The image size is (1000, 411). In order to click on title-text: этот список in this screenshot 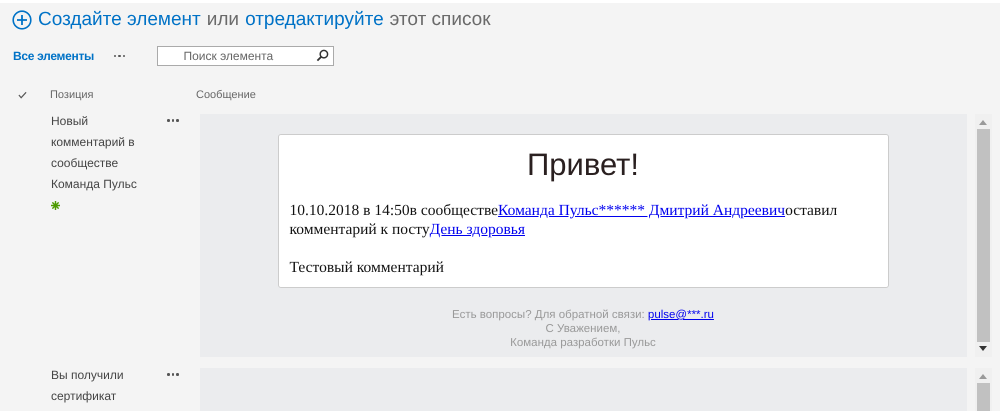, I will do `click(440, 20)`.